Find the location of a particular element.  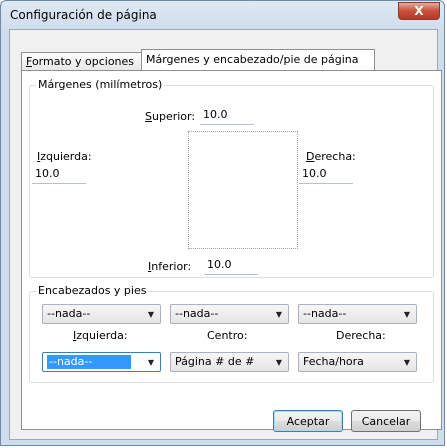

footer-center-value: Página # de # is located at coordinates (215, 361).